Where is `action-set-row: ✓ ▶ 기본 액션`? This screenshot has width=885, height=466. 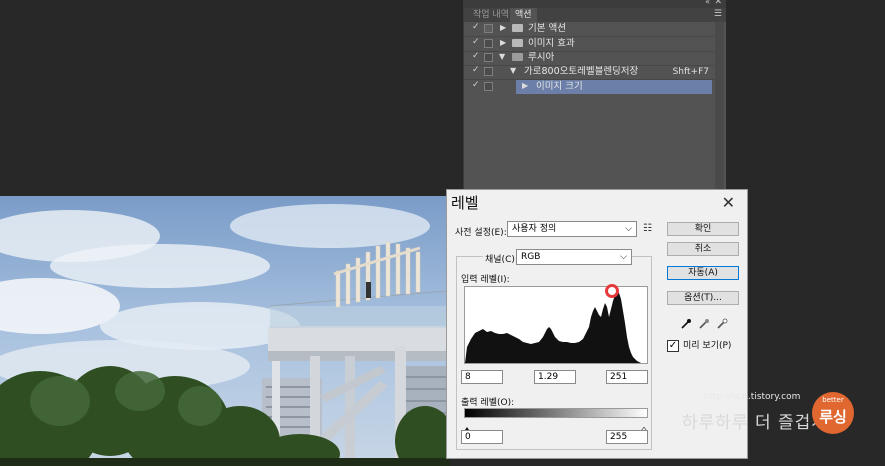
action-set-row: ✓ ▶ 기본 액션 is located at coordinates (595, 29).